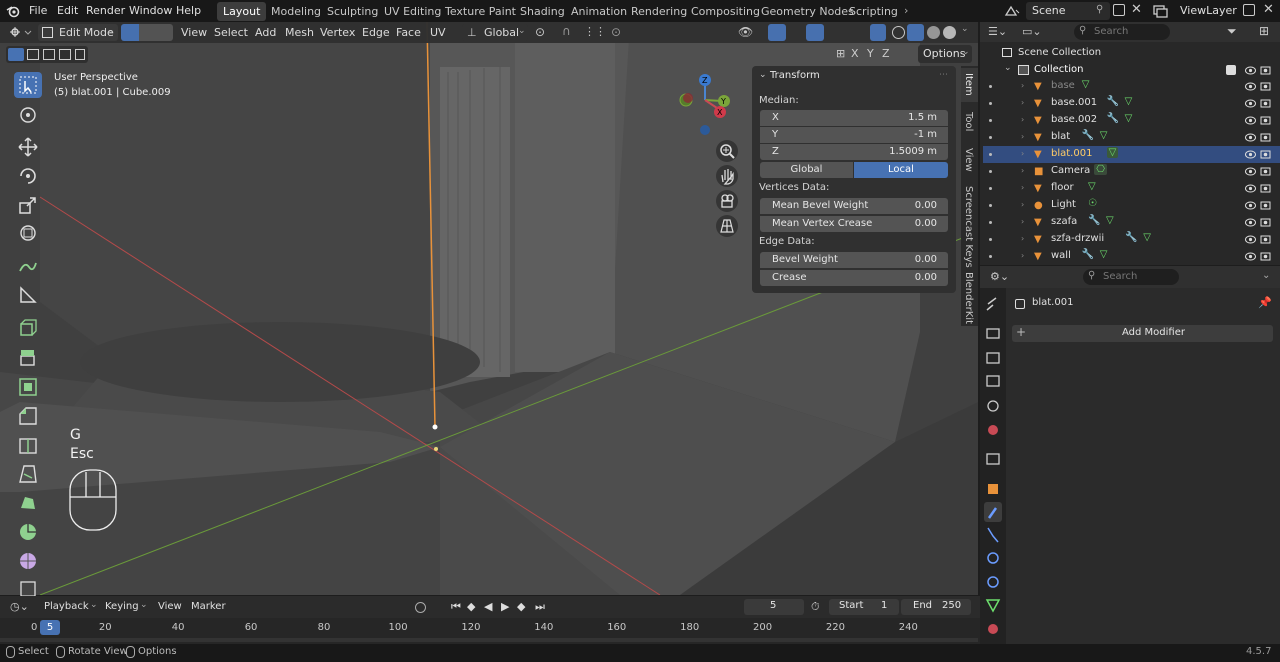  What do you see at coordinates (28, 115) in the screenshot?
I see `cursor-tool` at bounding box center [28, 115].